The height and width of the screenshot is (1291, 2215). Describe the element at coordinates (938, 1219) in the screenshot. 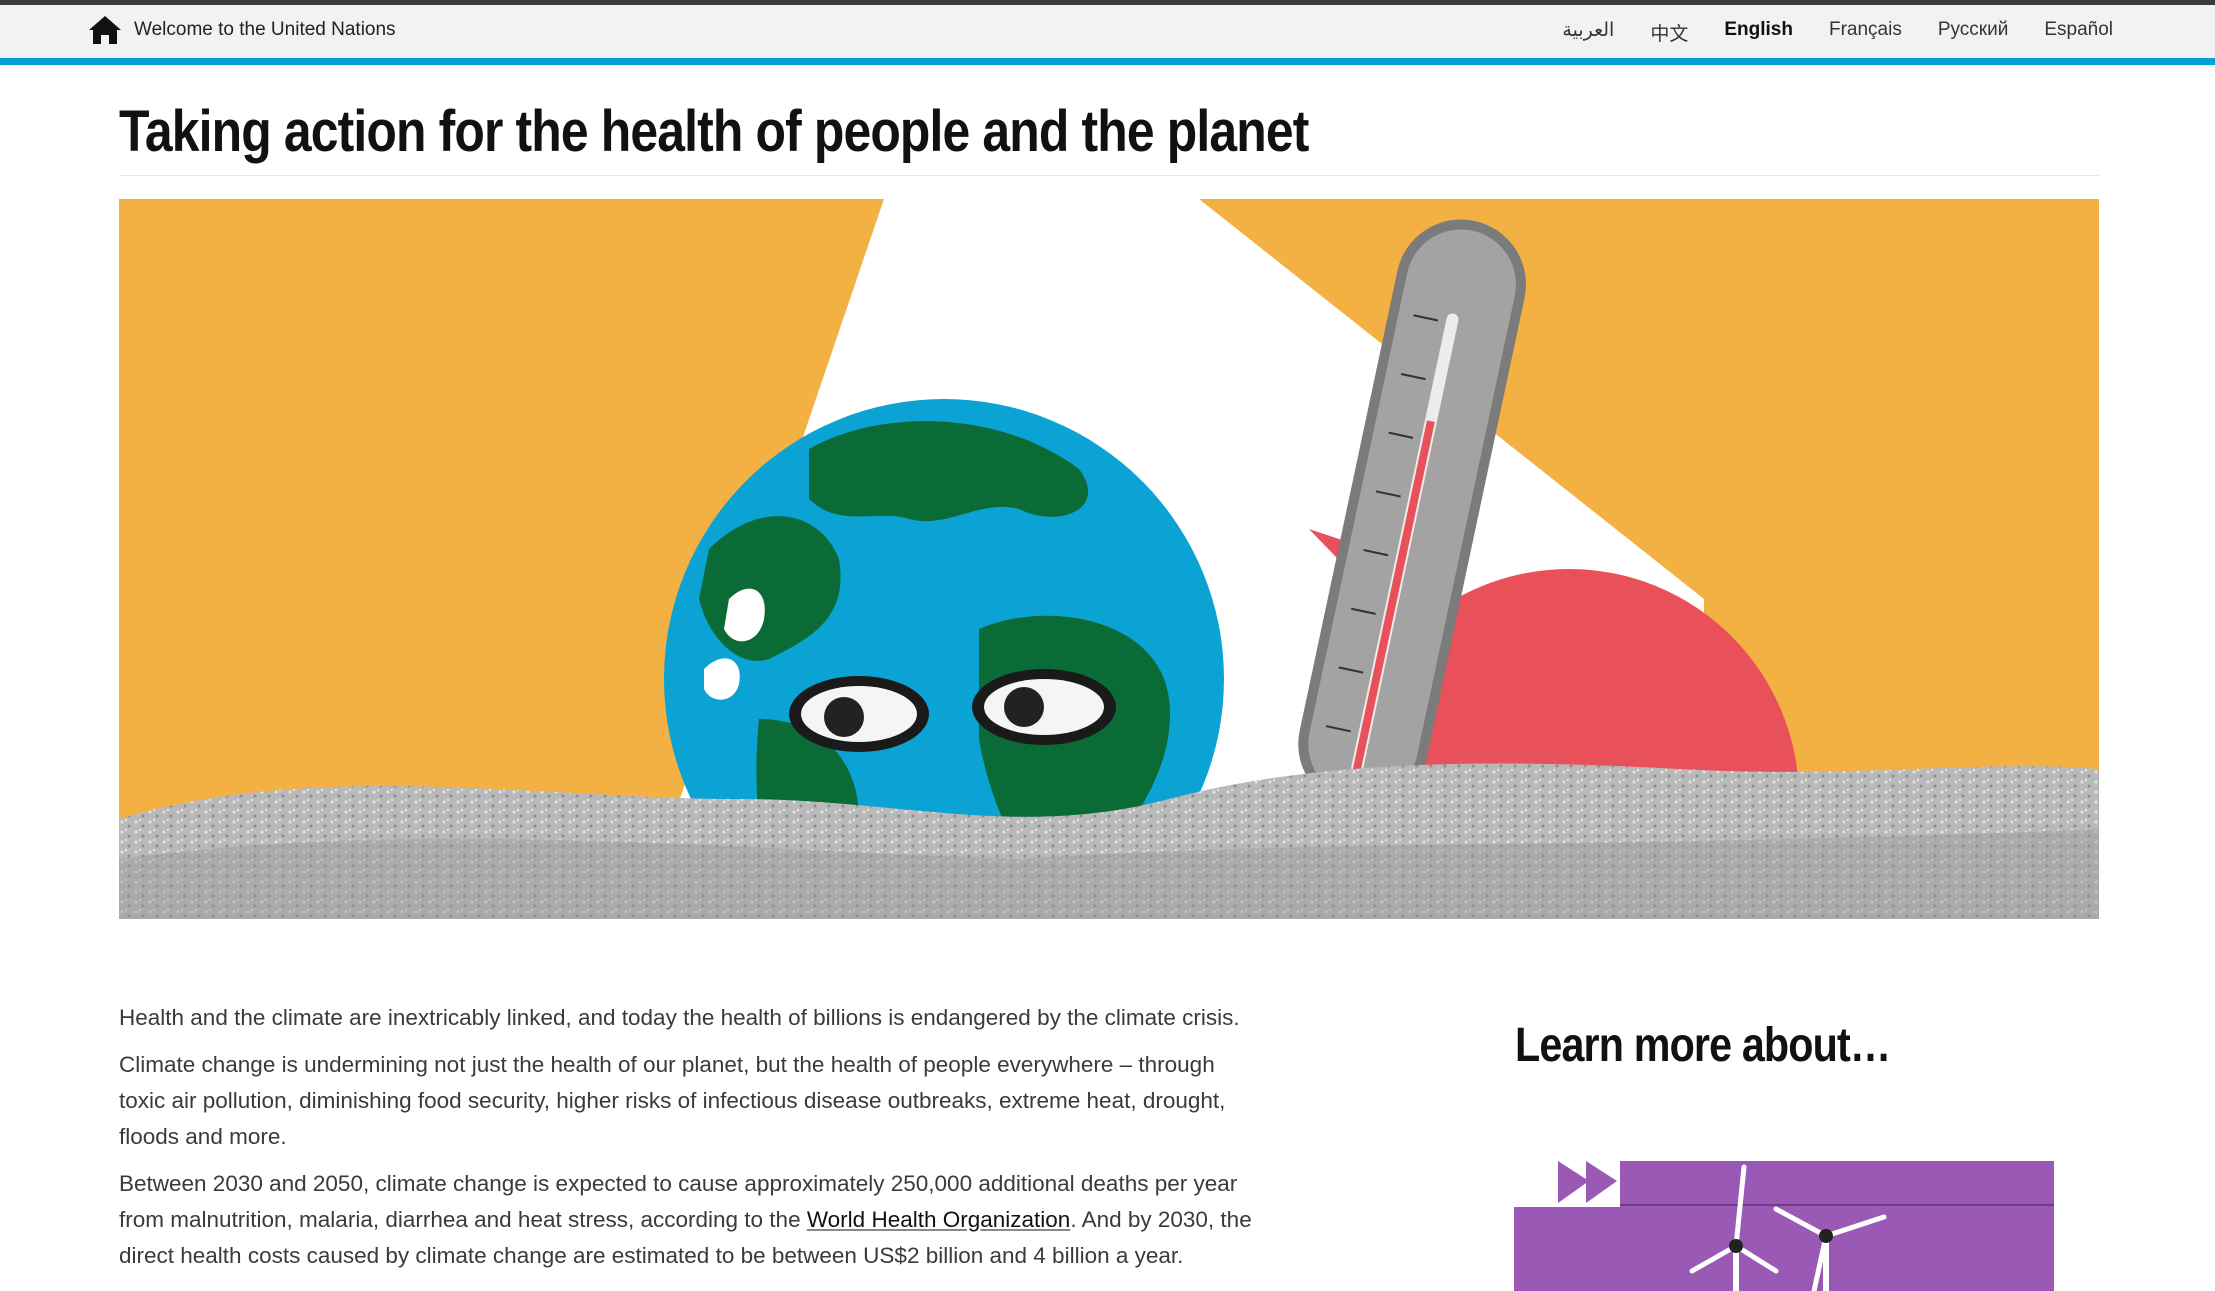

I see `who-link: World Health Organization` at that location.